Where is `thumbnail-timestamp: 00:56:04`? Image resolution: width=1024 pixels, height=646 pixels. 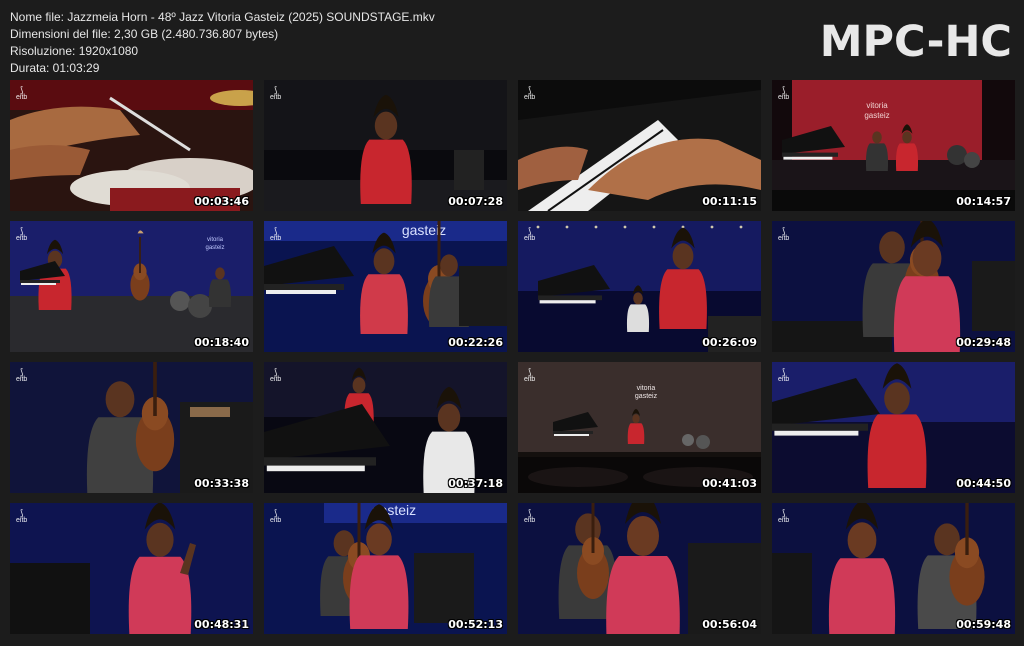
thumbnail-timestamp: 00:56:04 is located at coordinates (729, 624).